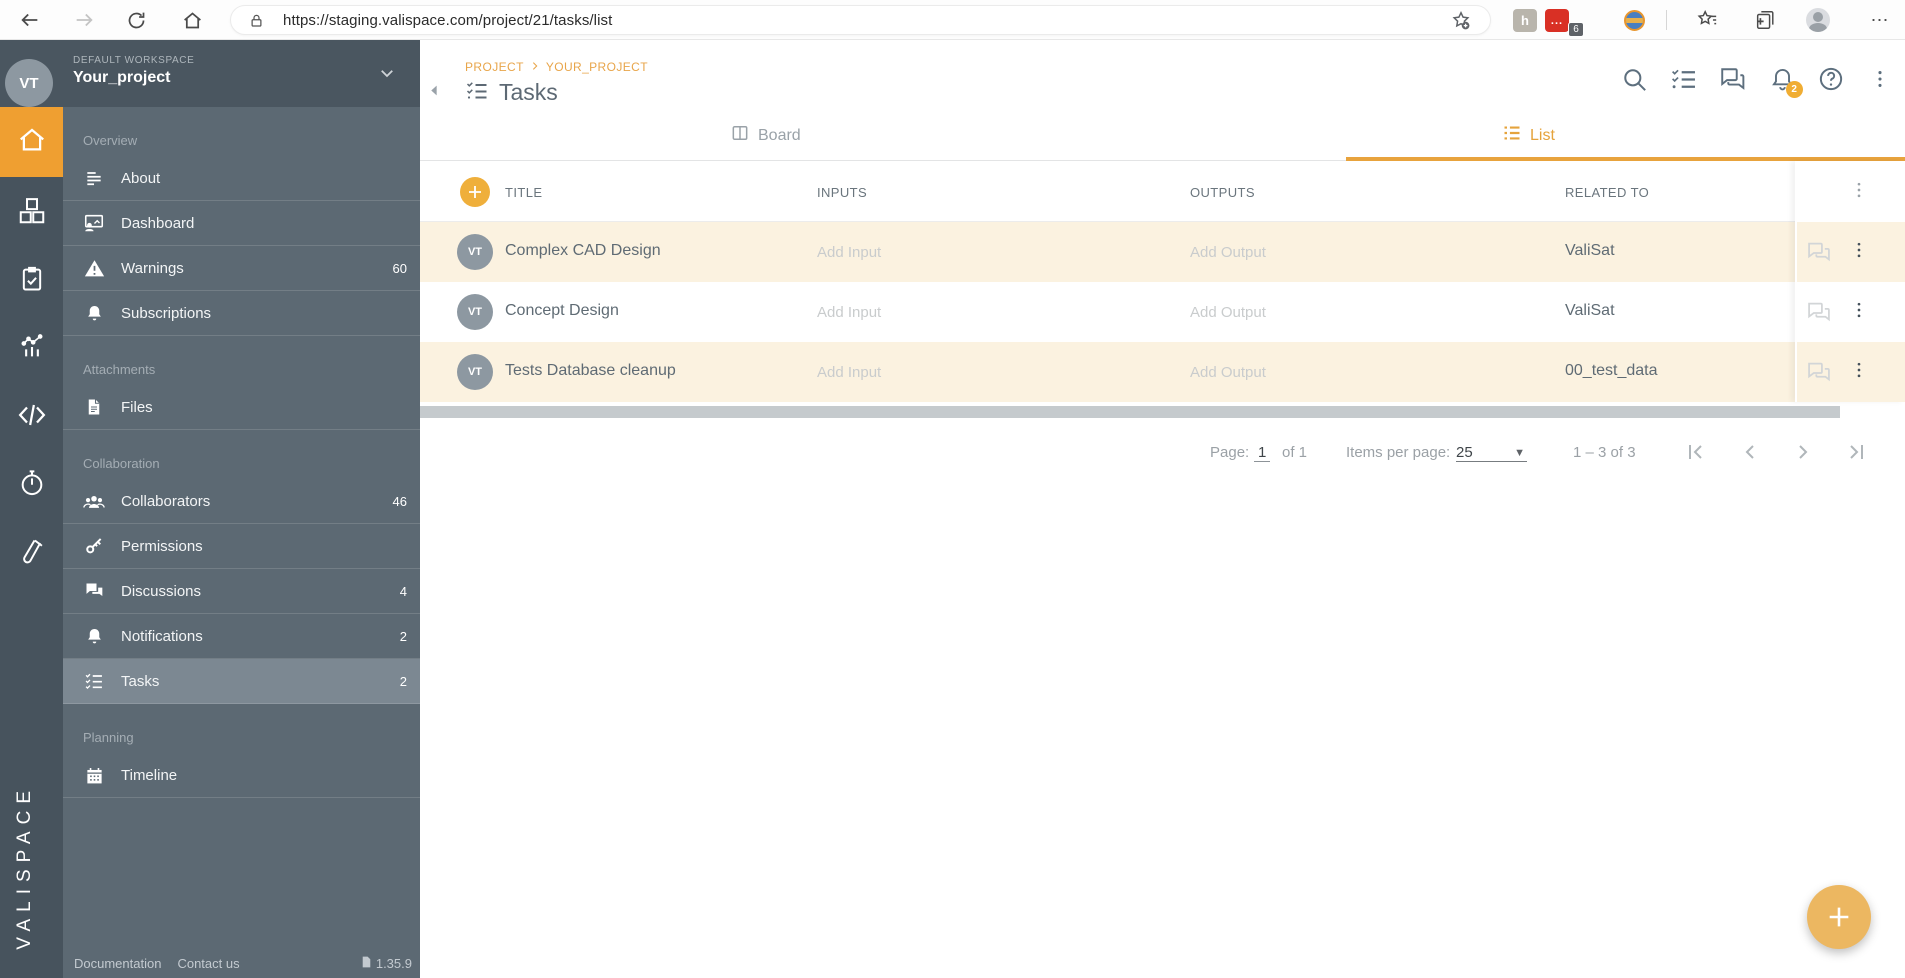 Image resolution: width=1905 pixels, height=978 pixels. I want to click on help-icon, so click(1831, 79).